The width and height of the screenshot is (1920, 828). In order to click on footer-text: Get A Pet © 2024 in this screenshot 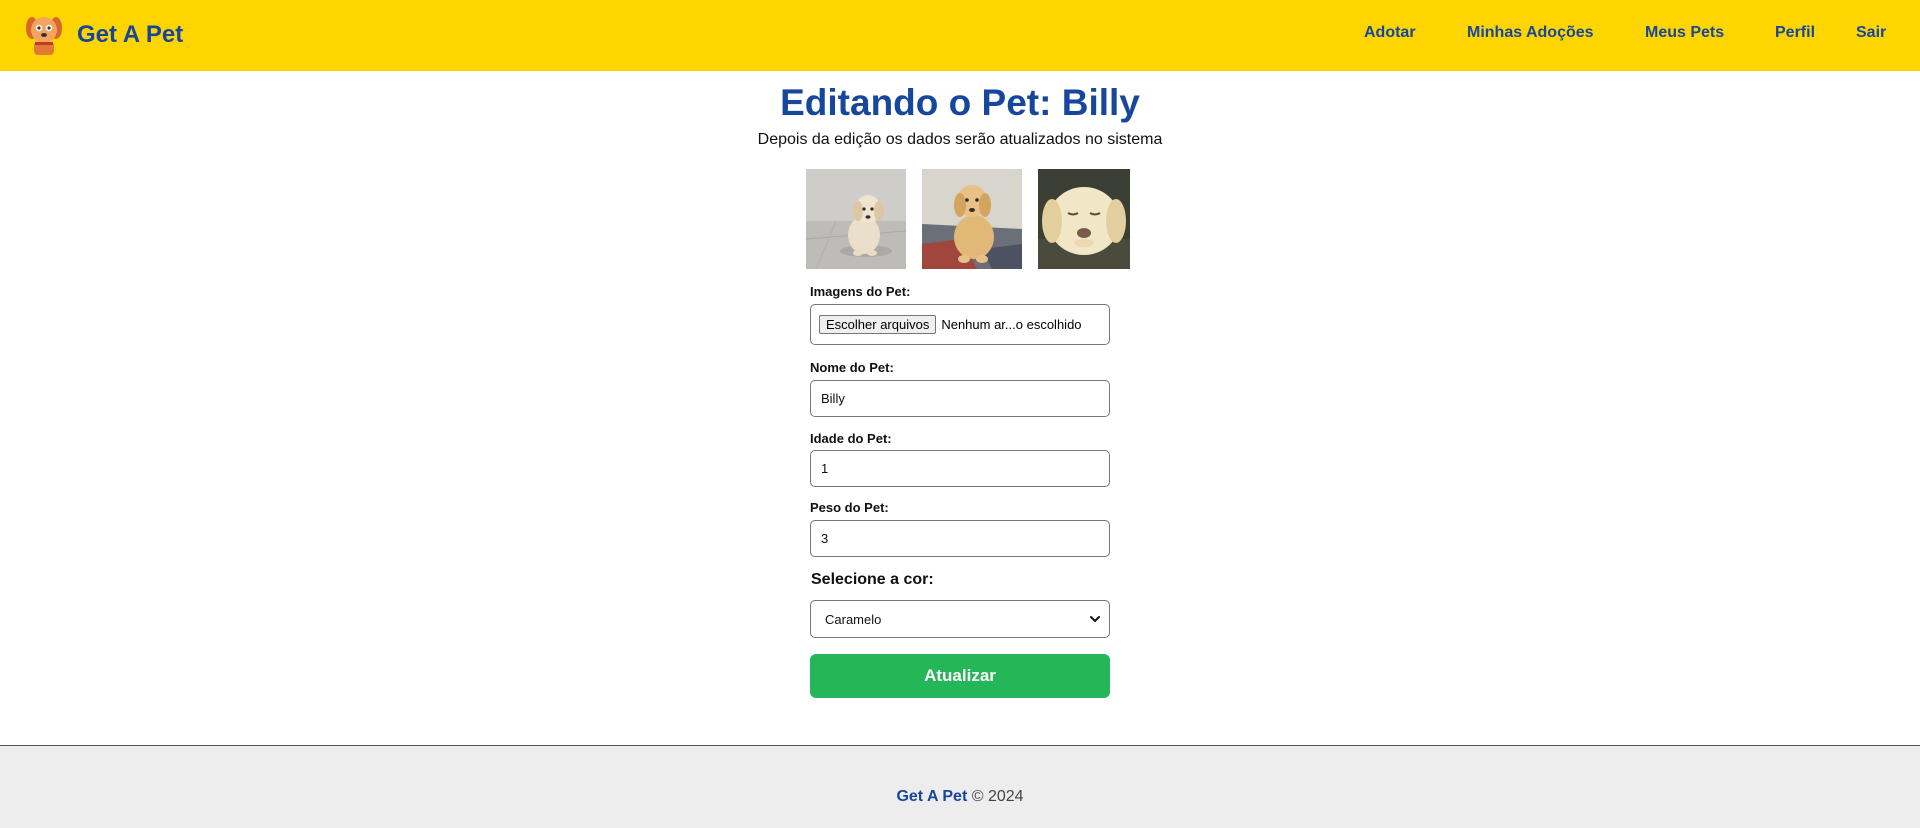, I will do `click(960, 797)`.